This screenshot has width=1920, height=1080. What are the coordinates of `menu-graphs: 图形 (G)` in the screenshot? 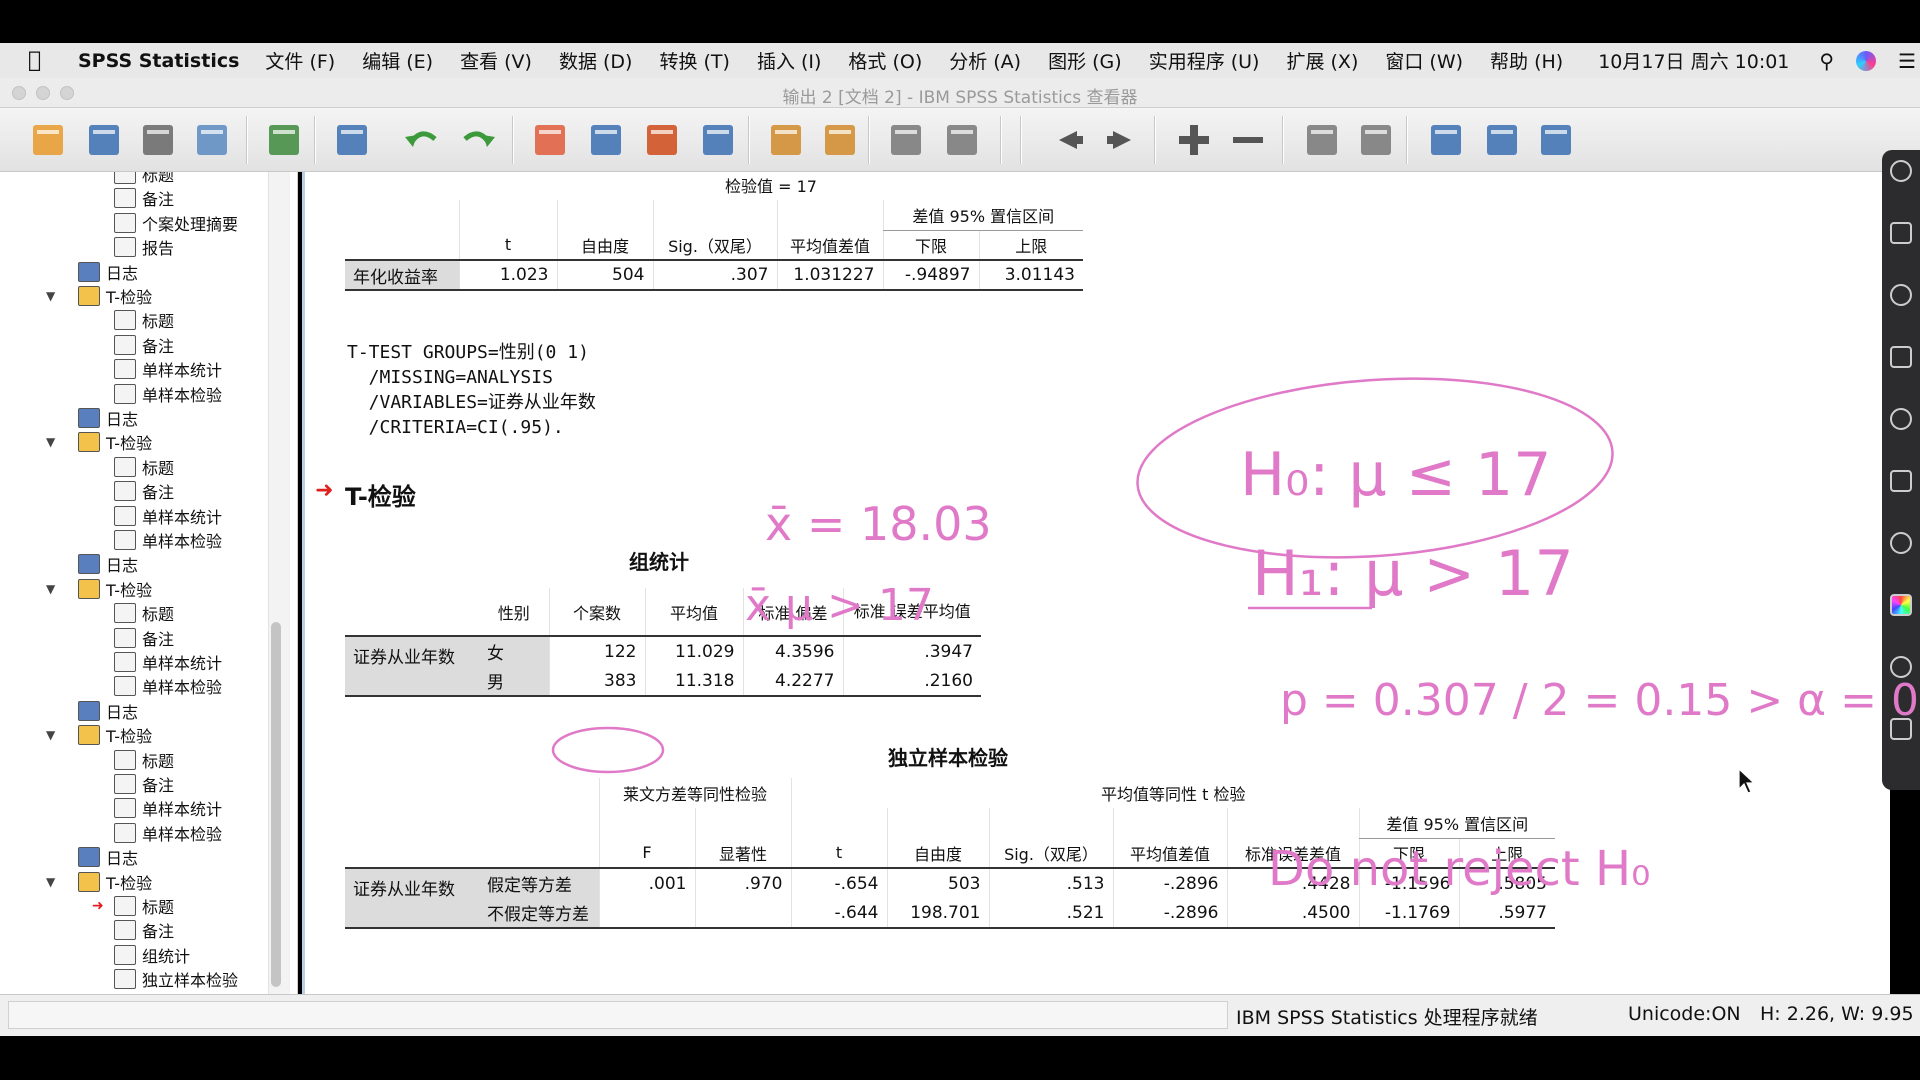 It's located at (1085, 60).